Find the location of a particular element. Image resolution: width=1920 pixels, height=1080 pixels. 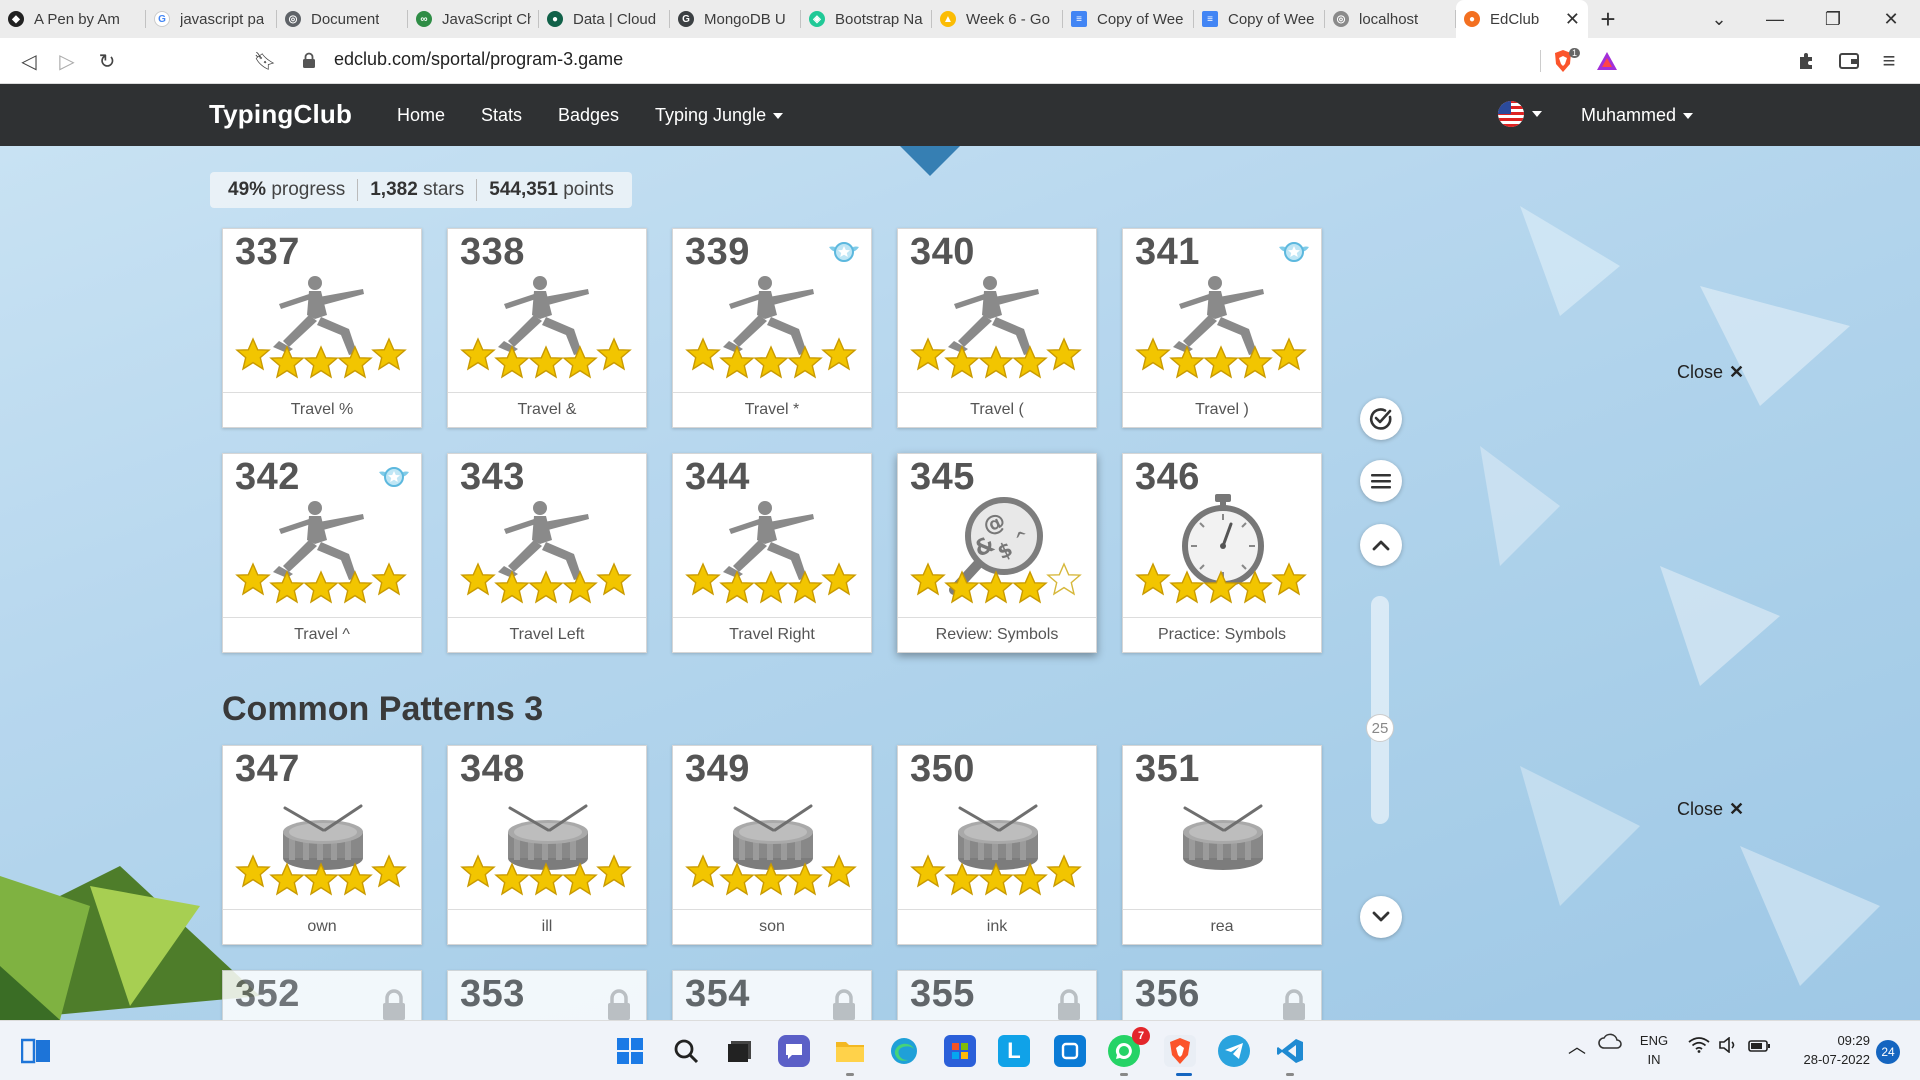

locked-lesson-card: 352 is located at coordinates (322, 995).